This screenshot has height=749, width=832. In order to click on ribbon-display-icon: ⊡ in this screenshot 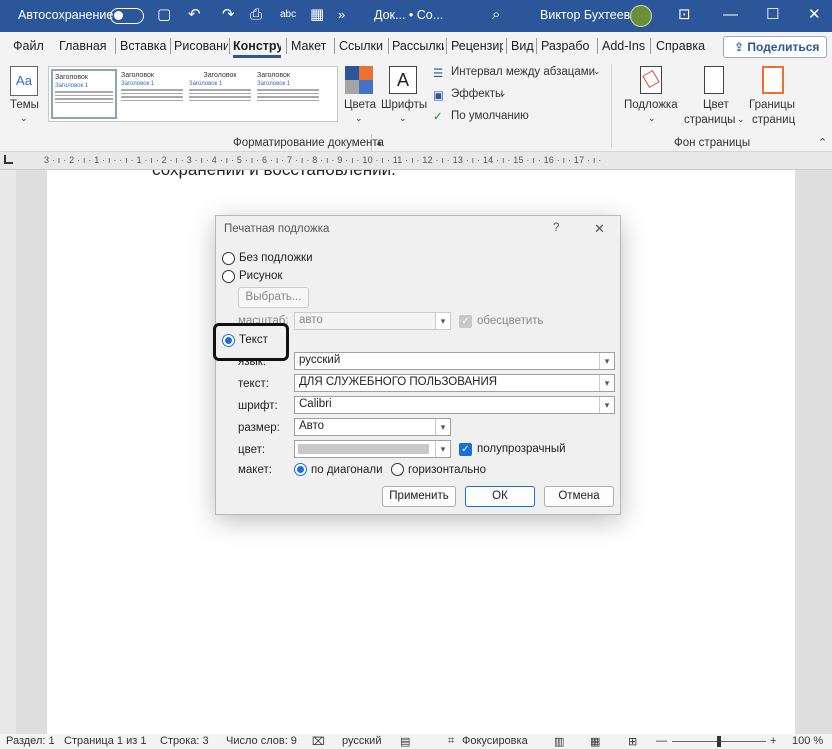, I will do `click(684, 15)`.